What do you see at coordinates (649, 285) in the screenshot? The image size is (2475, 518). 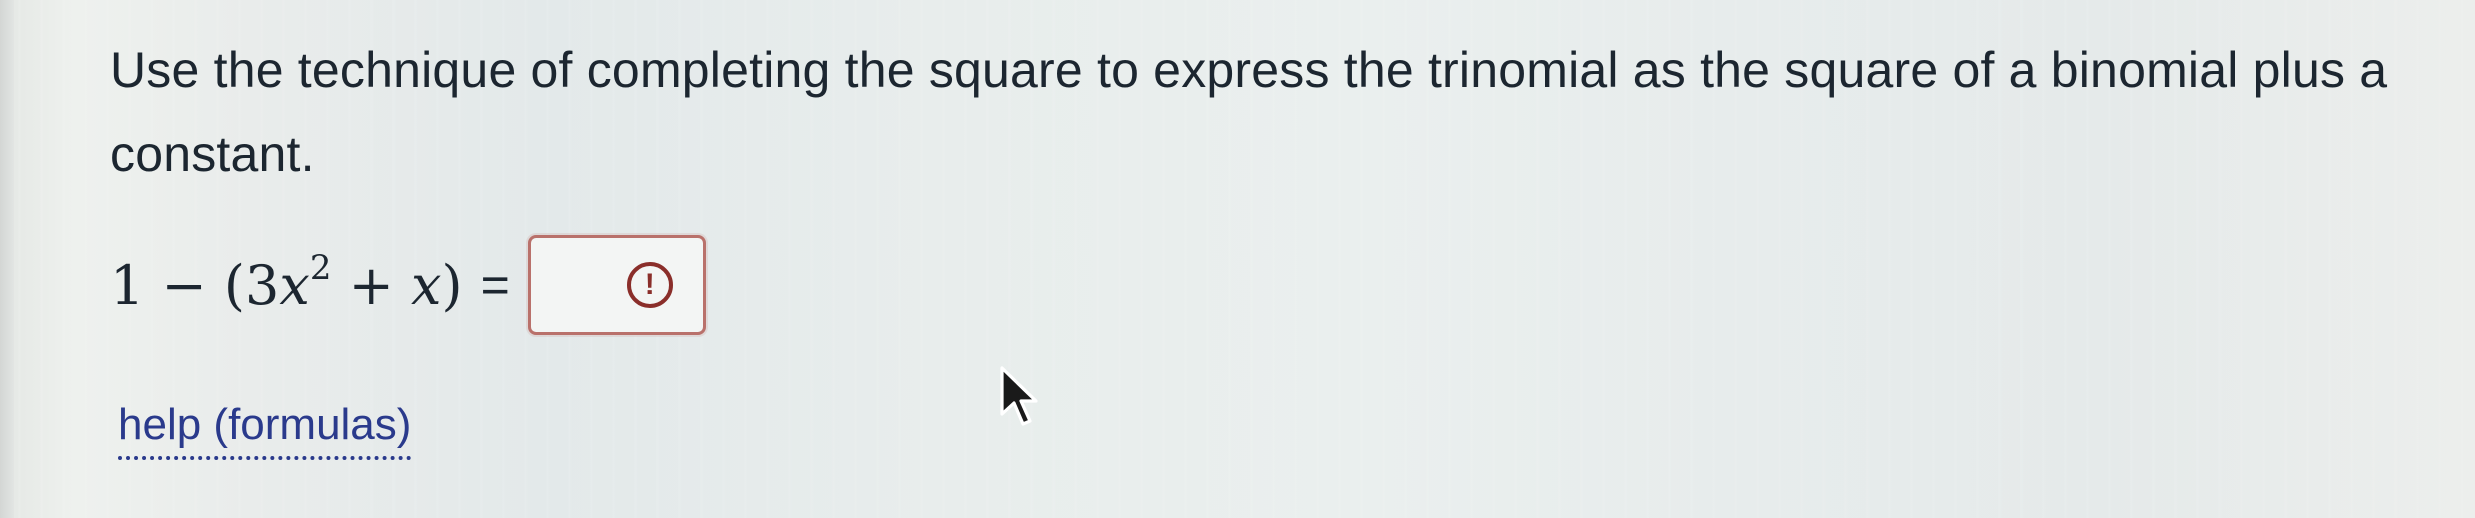 I see `exclamation-circle-icon: !` at bounding box center [649, 285].